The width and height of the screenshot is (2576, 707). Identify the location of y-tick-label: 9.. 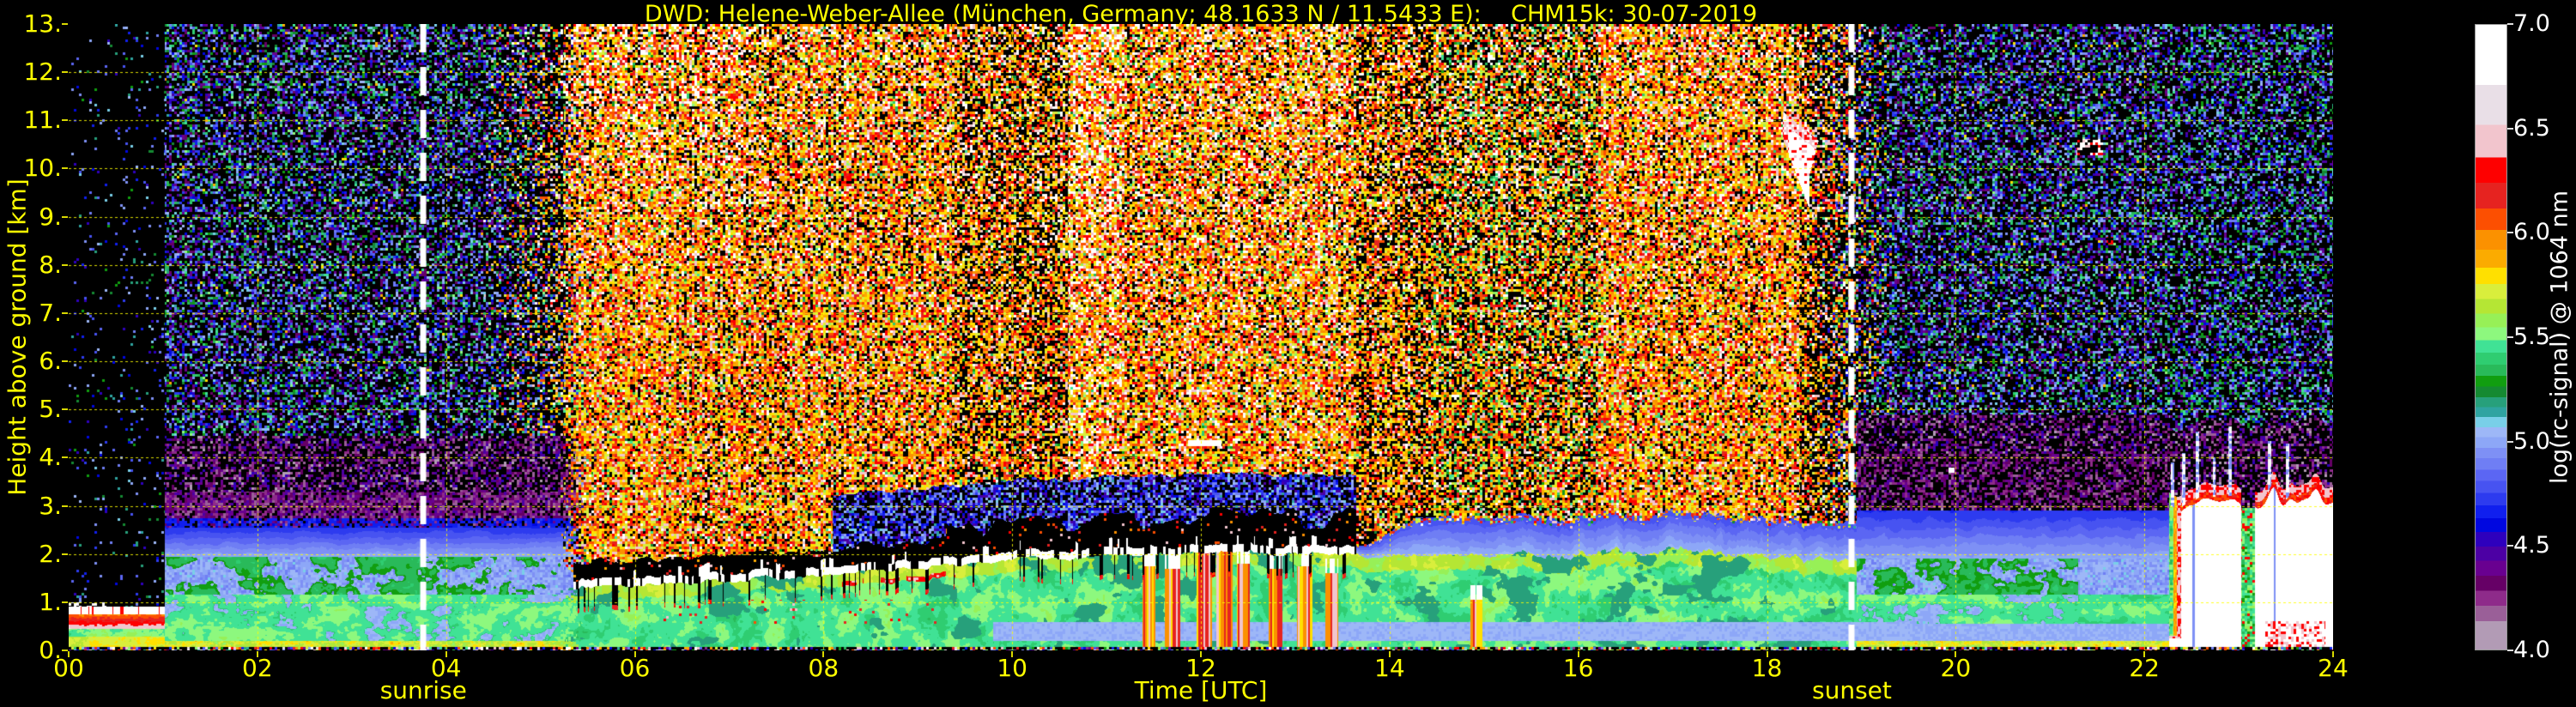
(50, 216).